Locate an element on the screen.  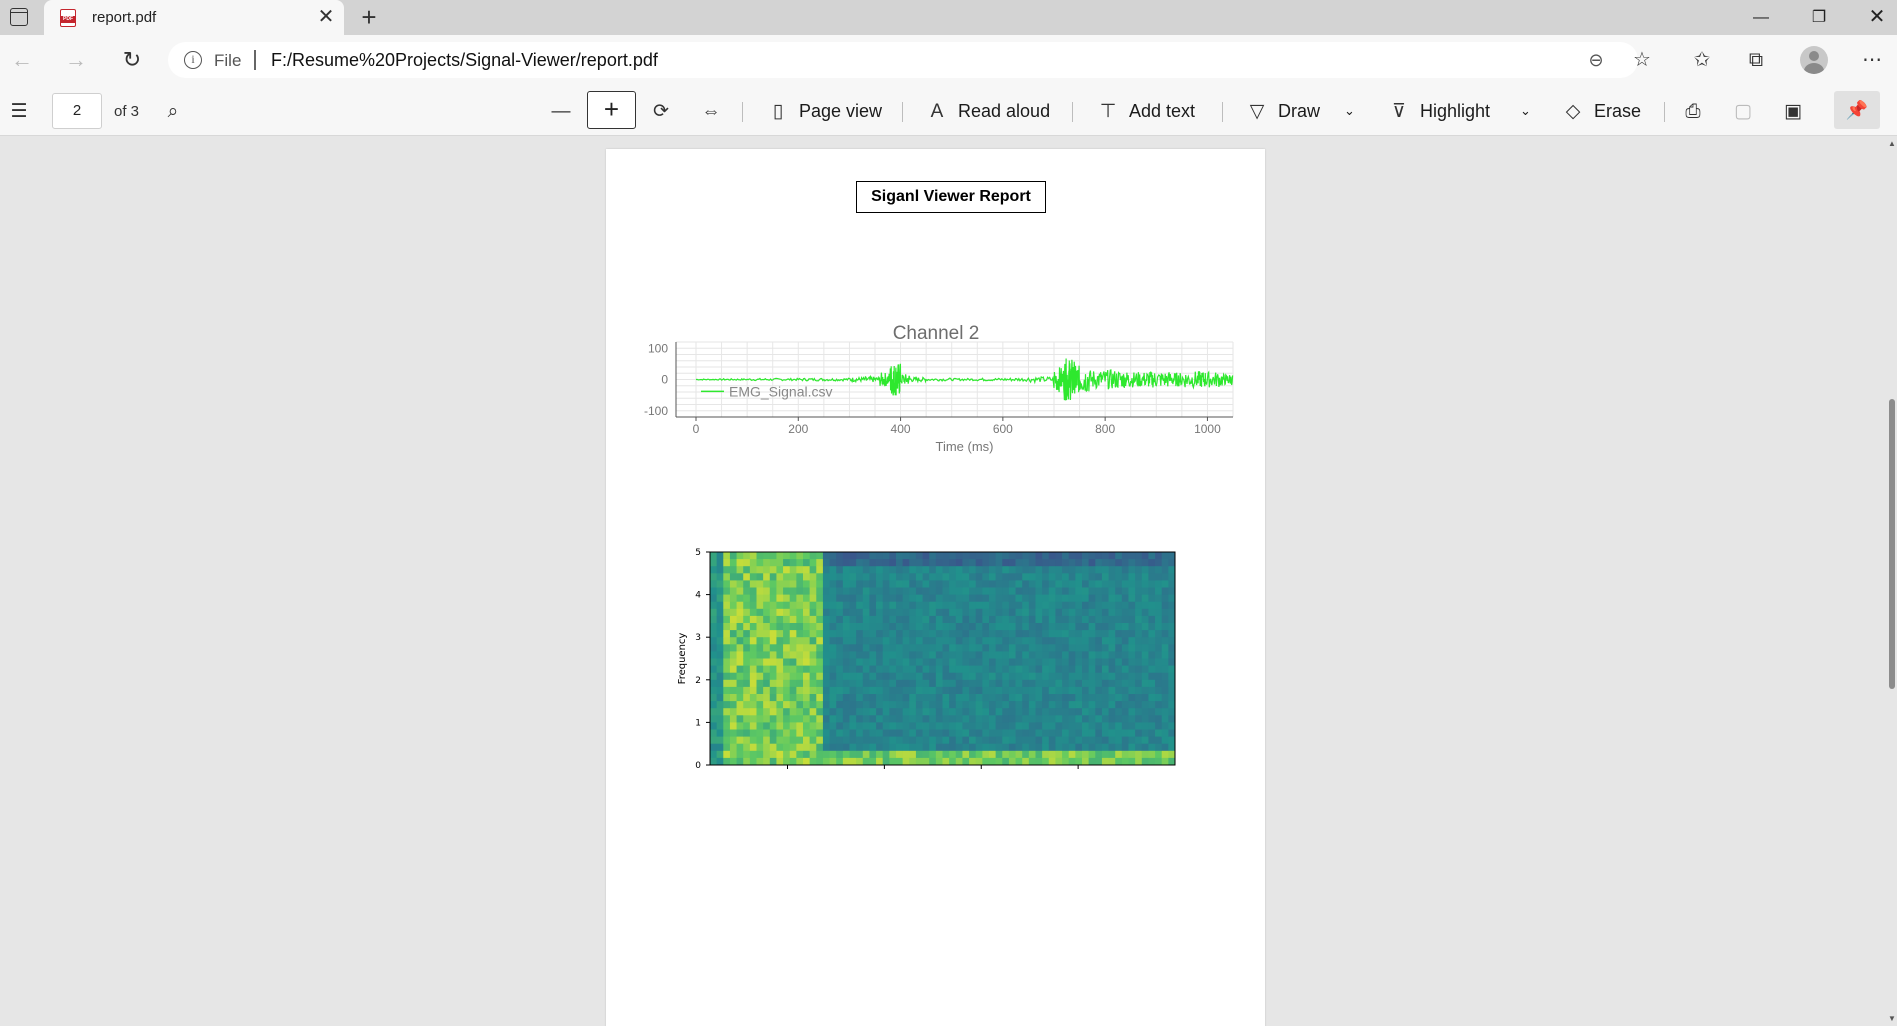
close-tab-icon: ✕ is located at coordinates (326, 17).